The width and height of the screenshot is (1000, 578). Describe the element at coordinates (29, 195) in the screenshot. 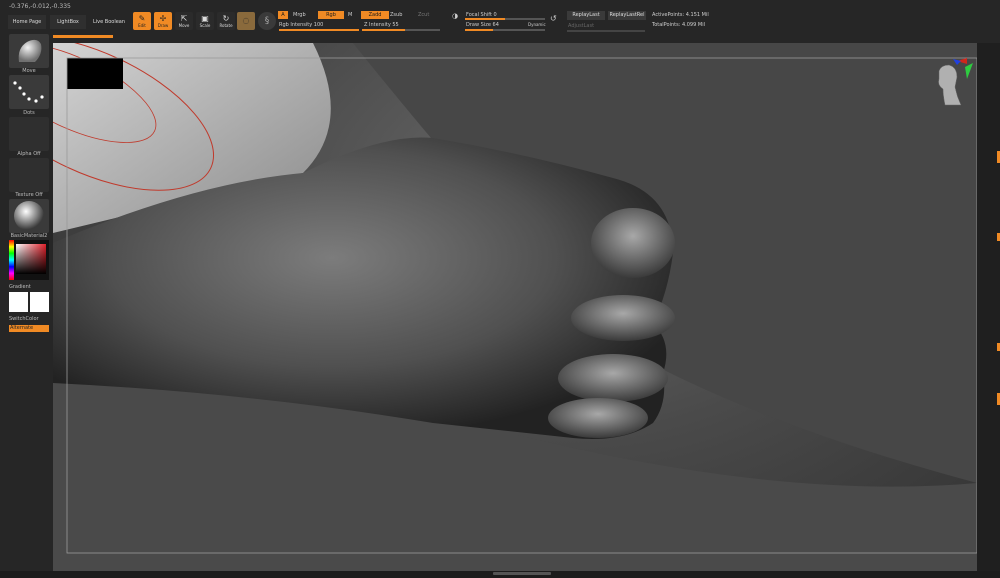

I see `texture-label: Texture Off` at that location.